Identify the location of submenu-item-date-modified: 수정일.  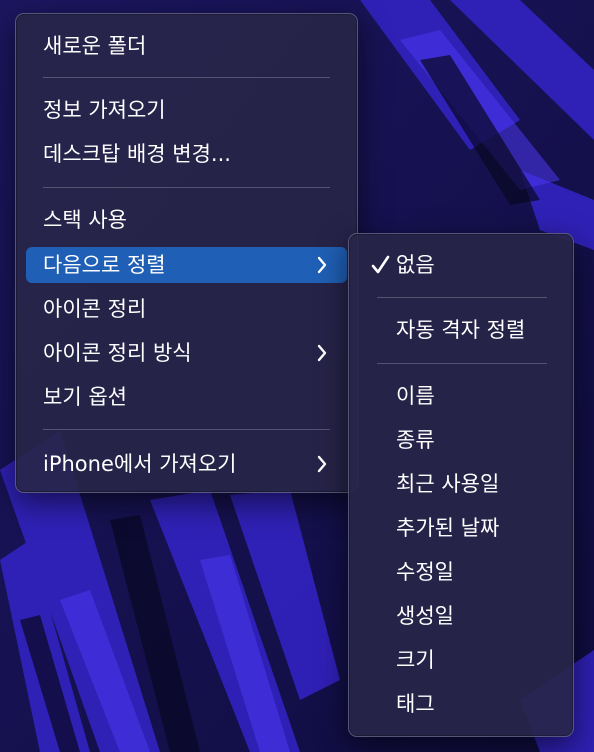
(461, 572).